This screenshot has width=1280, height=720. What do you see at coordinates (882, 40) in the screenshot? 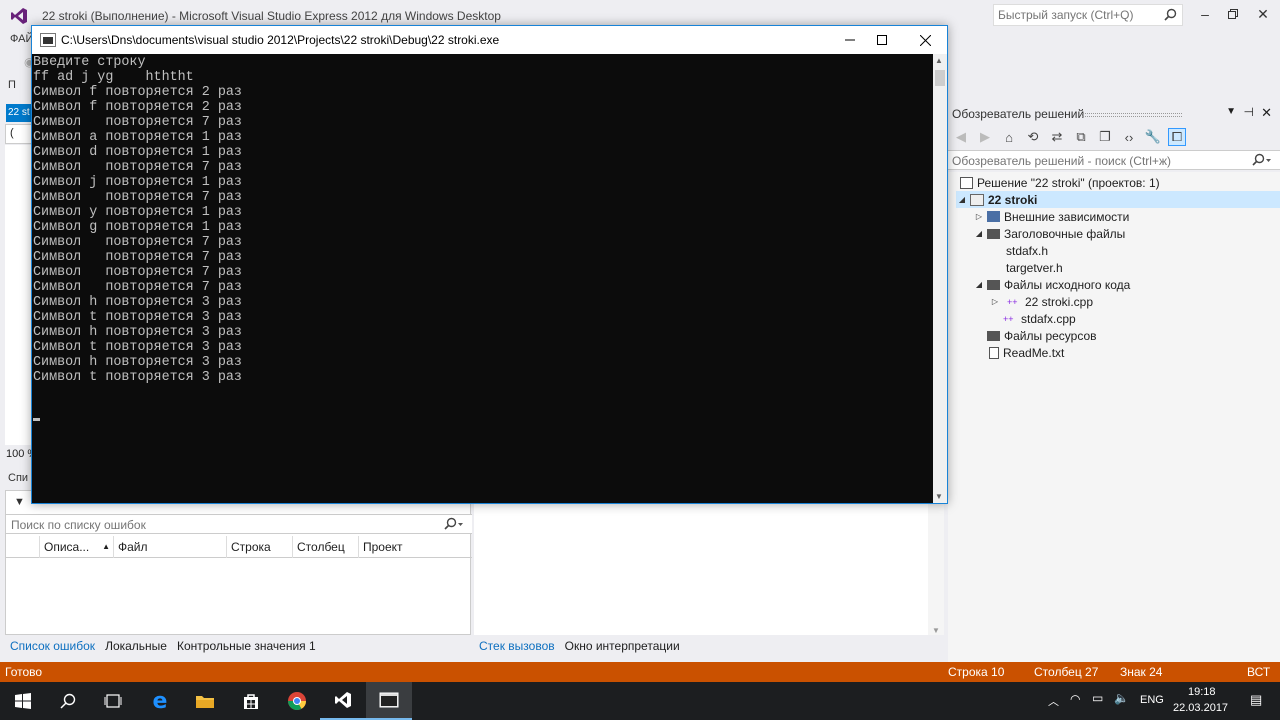
I see `console-maximize-button` at bounding box center [882, 40].